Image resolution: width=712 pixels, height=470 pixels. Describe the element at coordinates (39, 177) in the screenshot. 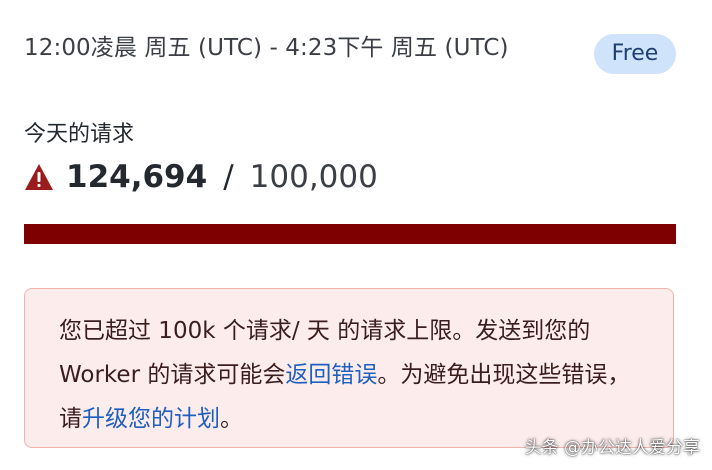

I see `warning-triangle-icon` at that location.